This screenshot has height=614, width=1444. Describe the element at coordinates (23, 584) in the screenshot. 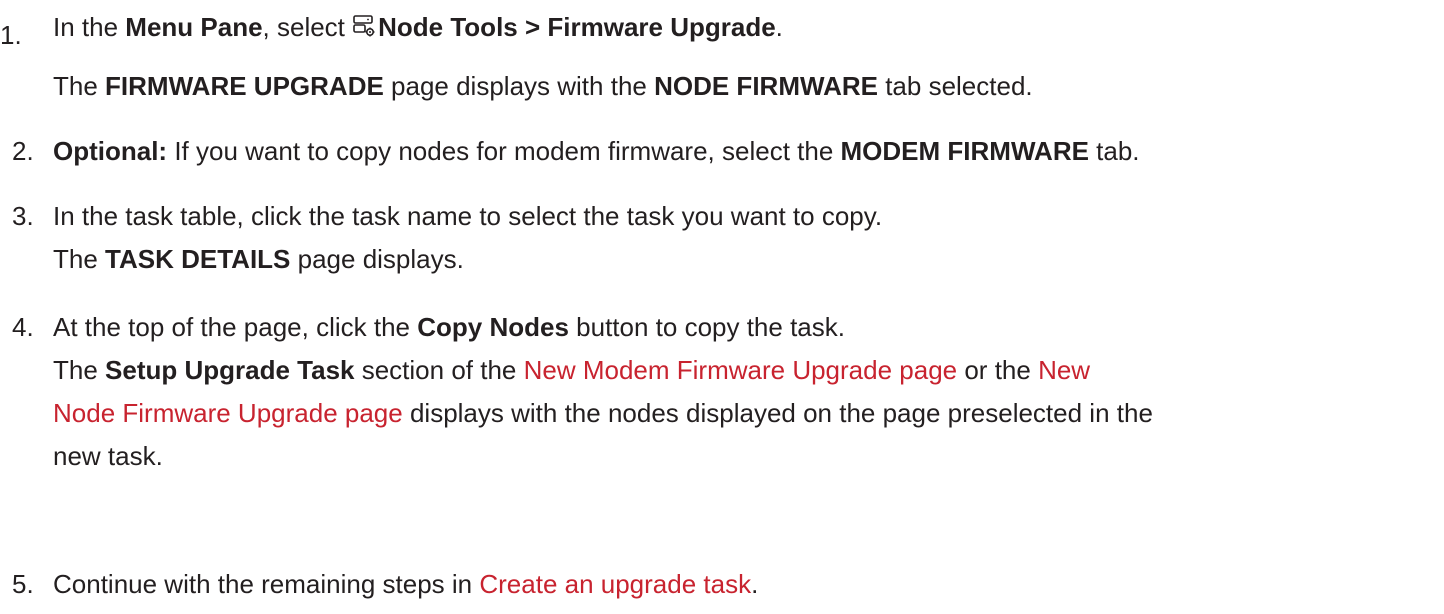

I see `step-number: 5.` at that location.